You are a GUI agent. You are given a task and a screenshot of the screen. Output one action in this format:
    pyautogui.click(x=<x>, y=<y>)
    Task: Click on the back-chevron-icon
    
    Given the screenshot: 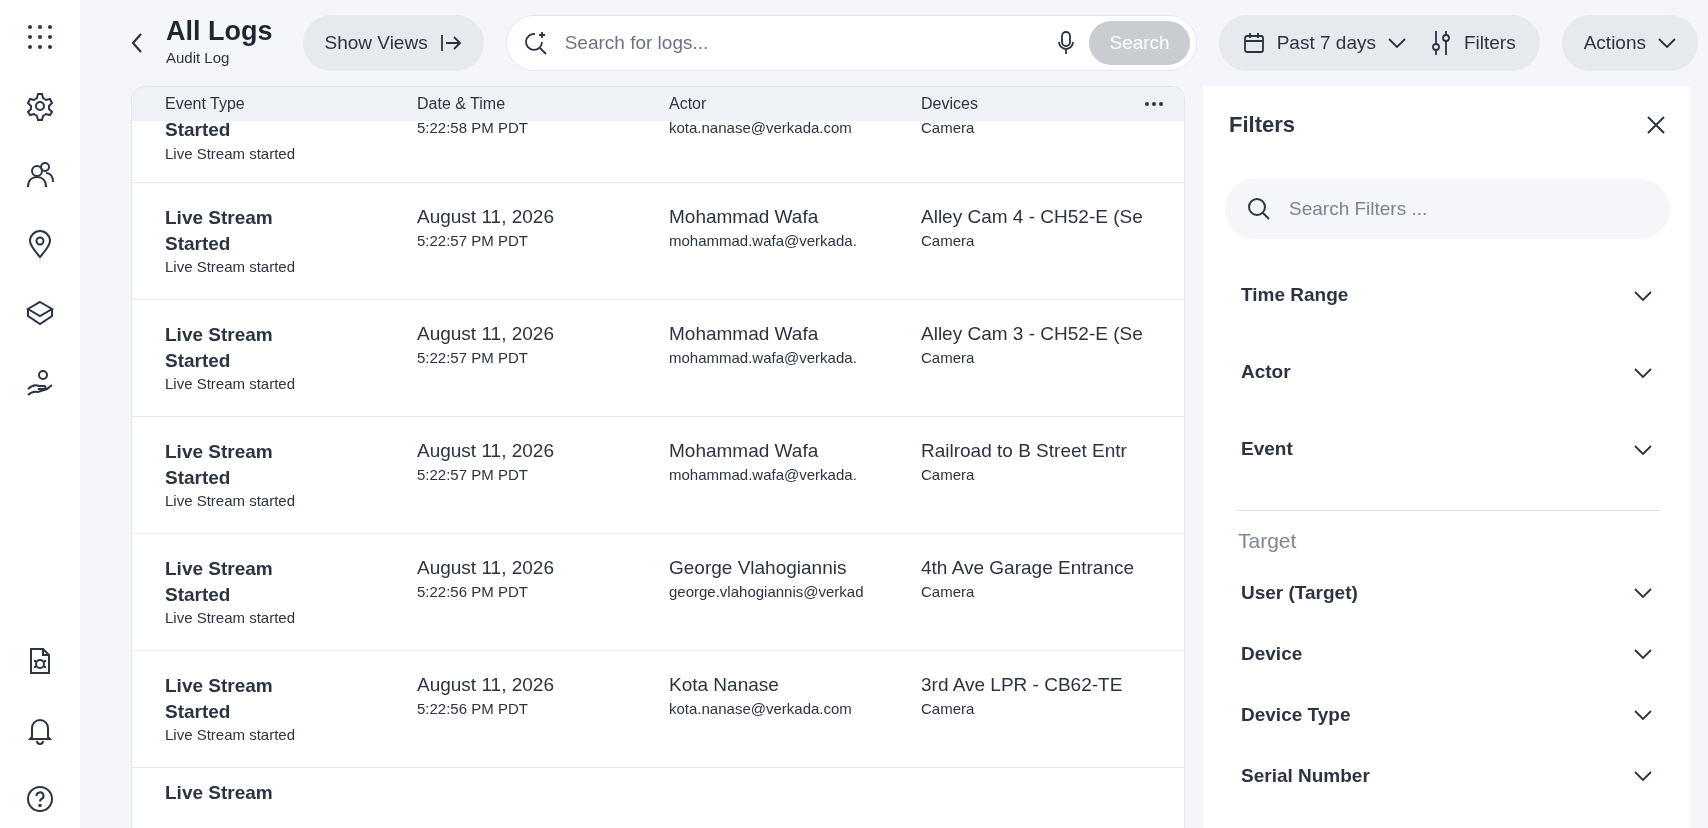 What is the action you would take?
    pyautogui.click(x=137, y=43)
    